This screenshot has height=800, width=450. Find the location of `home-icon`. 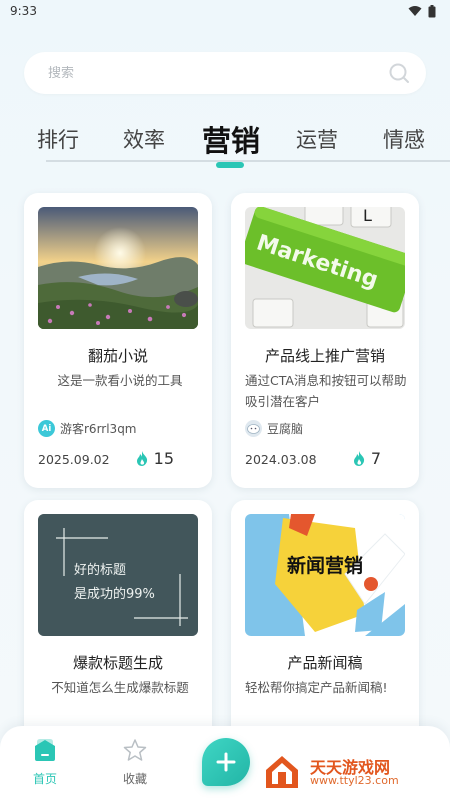

home-icon is located at coordinates (45, 750).